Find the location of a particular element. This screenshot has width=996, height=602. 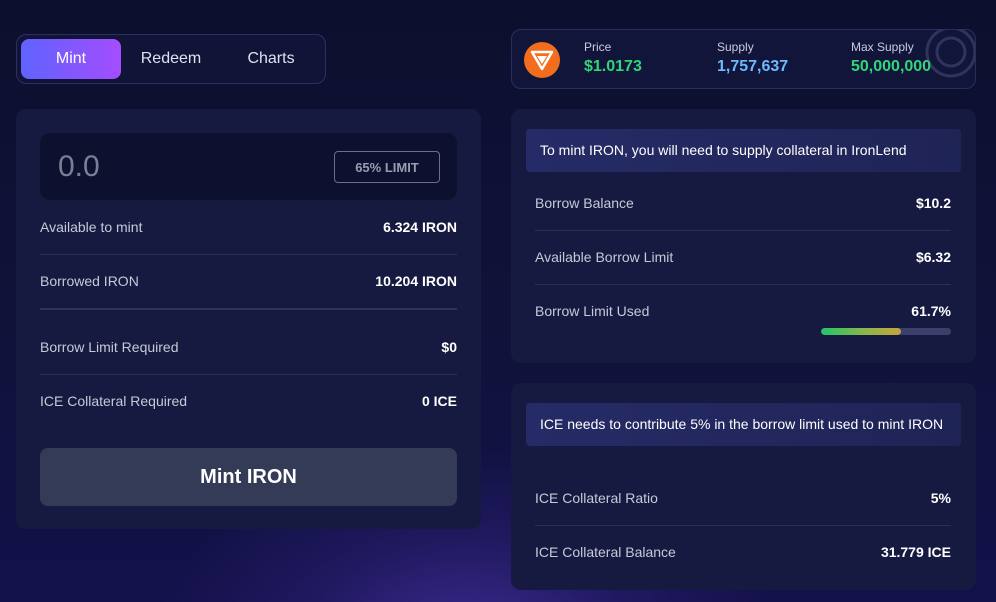

supply-stat: Supply 1,757,637 is located at coordinates (752, 58).